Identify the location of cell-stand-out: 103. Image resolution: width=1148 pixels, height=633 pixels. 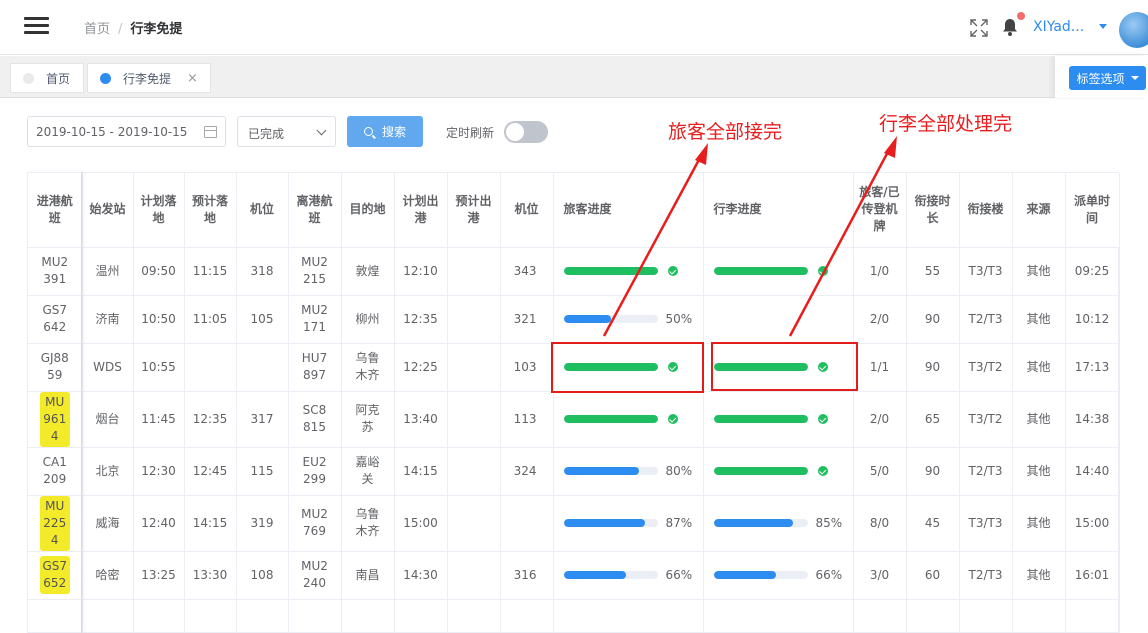
(527, 367).